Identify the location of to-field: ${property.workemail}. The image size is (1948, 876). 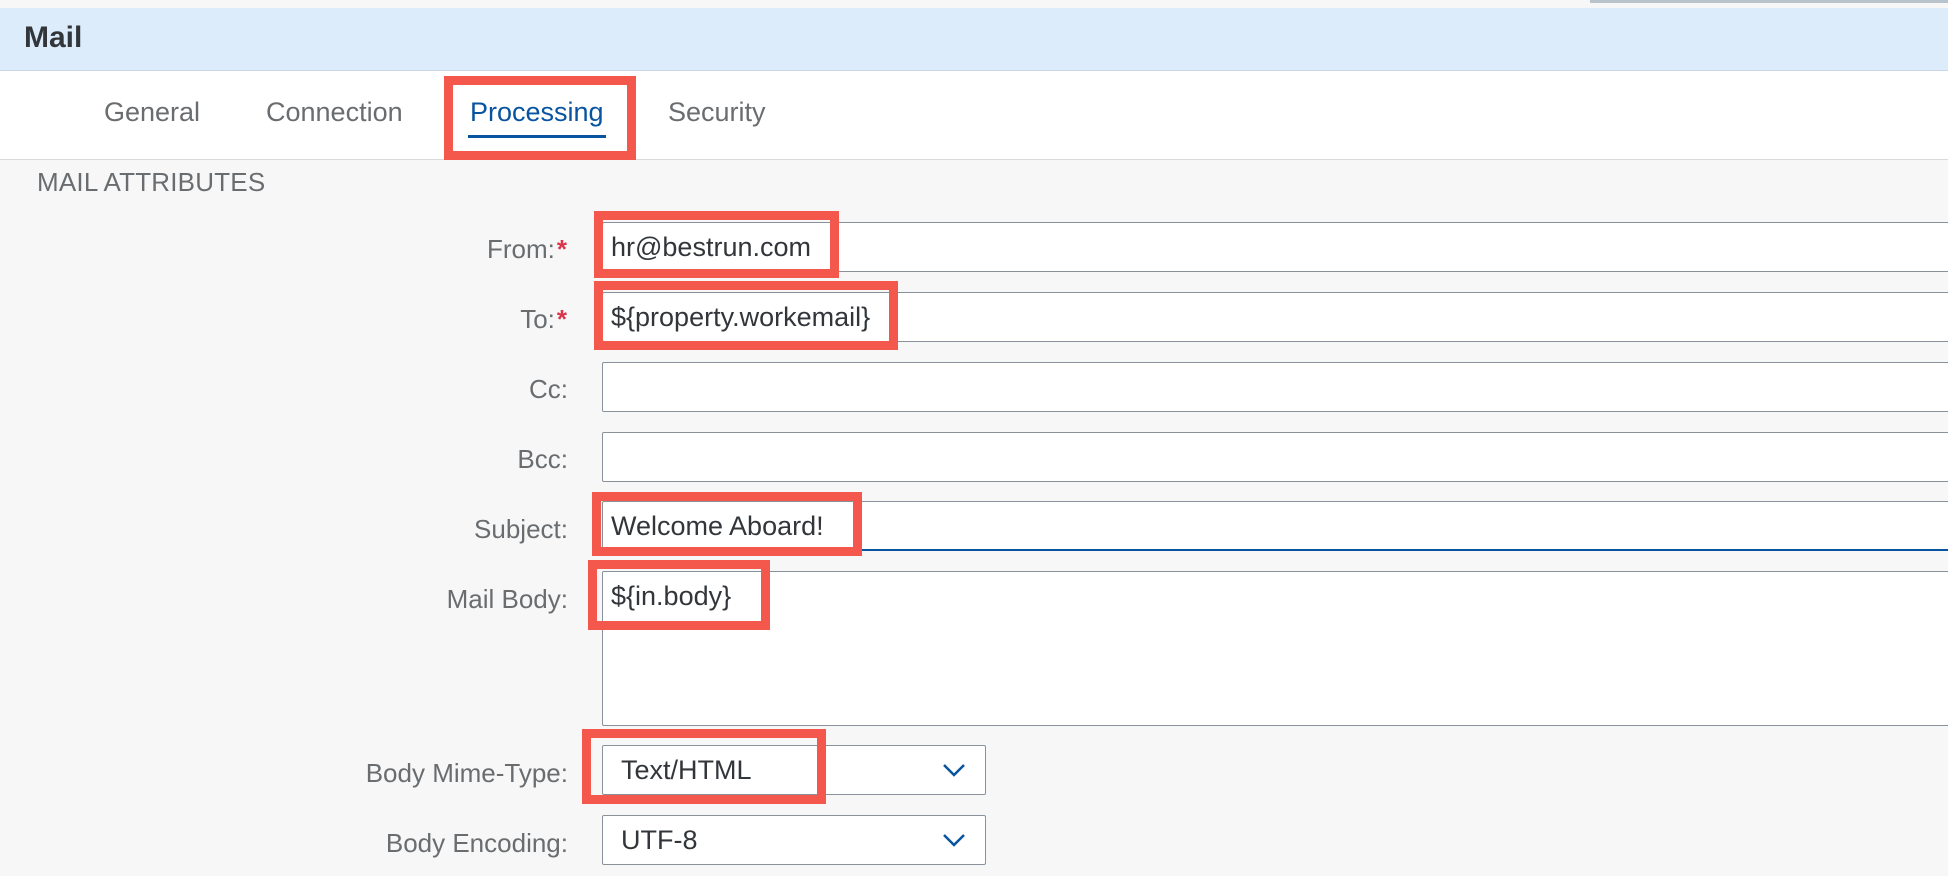
(1275, 317).